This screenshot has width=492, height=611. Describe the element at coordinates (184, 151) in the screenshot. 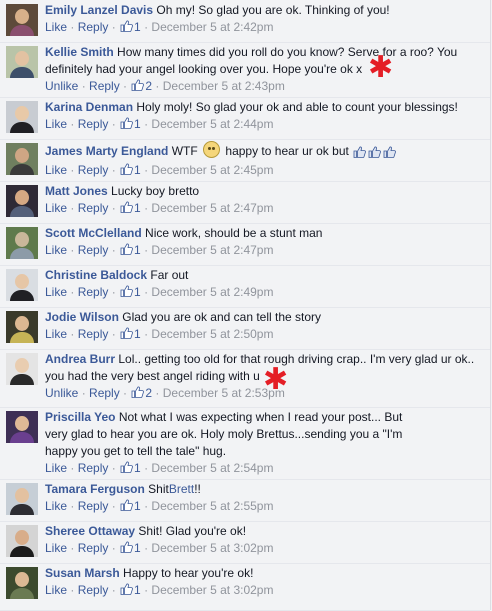

I see `comment-text: WTF` at that location.